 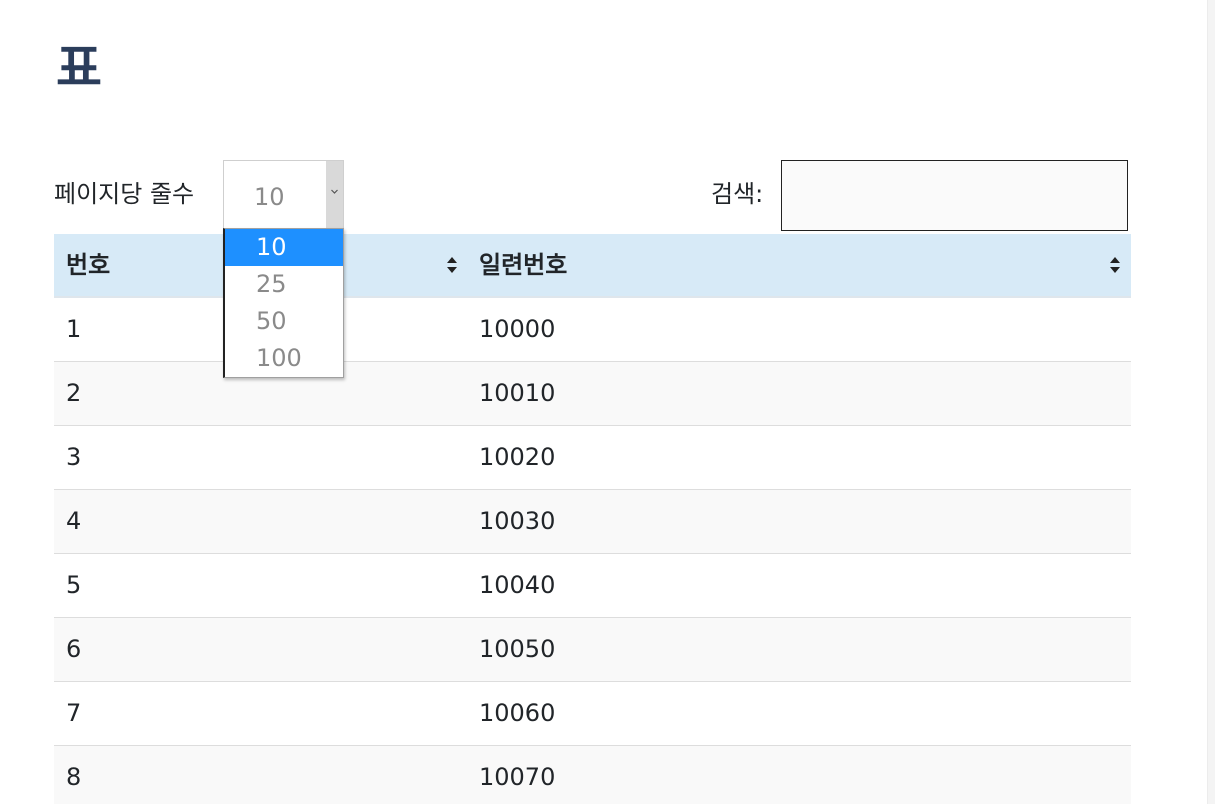 What do you see at coordinates (334, 195) in the screenshot?
I see `select-arrow-button` at bounding box center [334, 195].